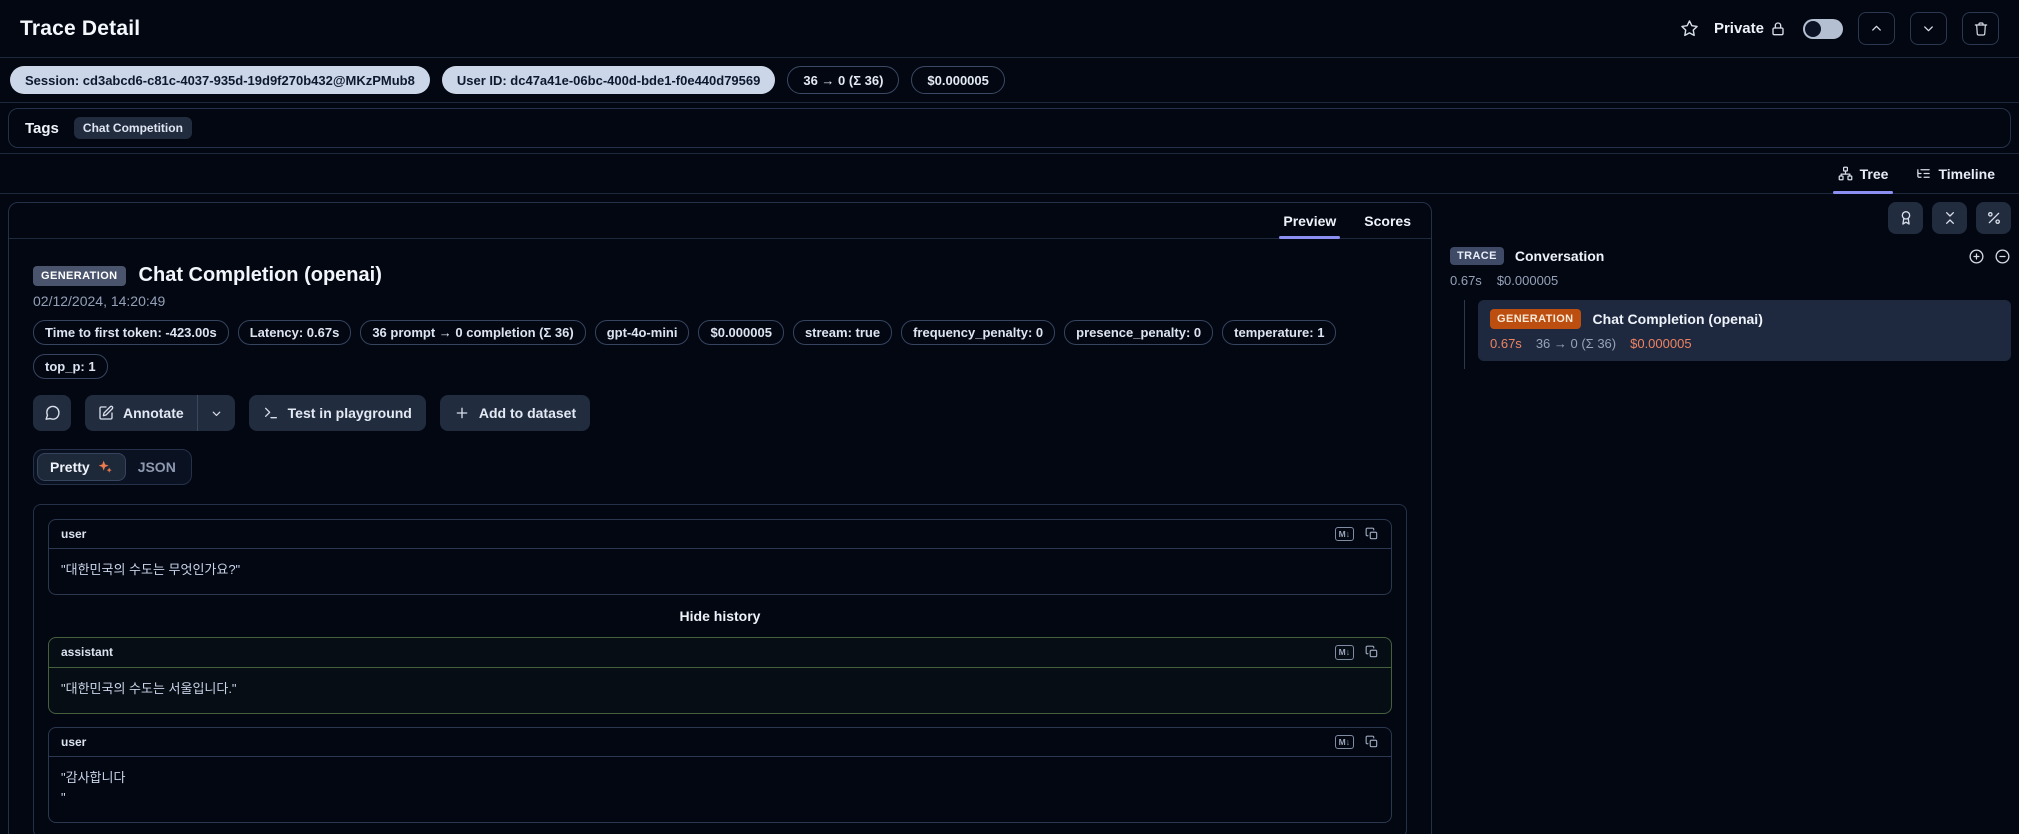 This screenshot has width=2019, height=834. Describe the element at coordinates (1527, 280) in the screenshot. I see `trace-cost: $0.000005` at that location.